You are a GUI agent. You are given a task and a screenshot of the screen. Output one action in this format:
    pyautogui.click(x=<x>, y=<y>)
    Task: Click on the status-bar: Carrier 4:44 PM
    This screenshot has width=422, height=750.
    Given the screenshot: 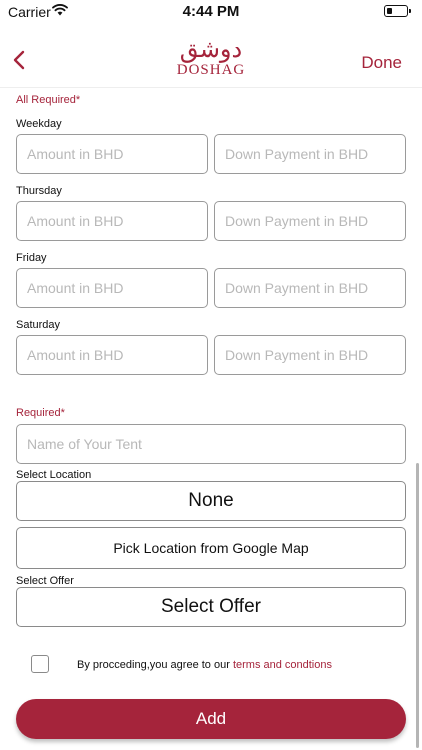 What is the action you would take?
    pyautogui.click(x=211, y=12)
    